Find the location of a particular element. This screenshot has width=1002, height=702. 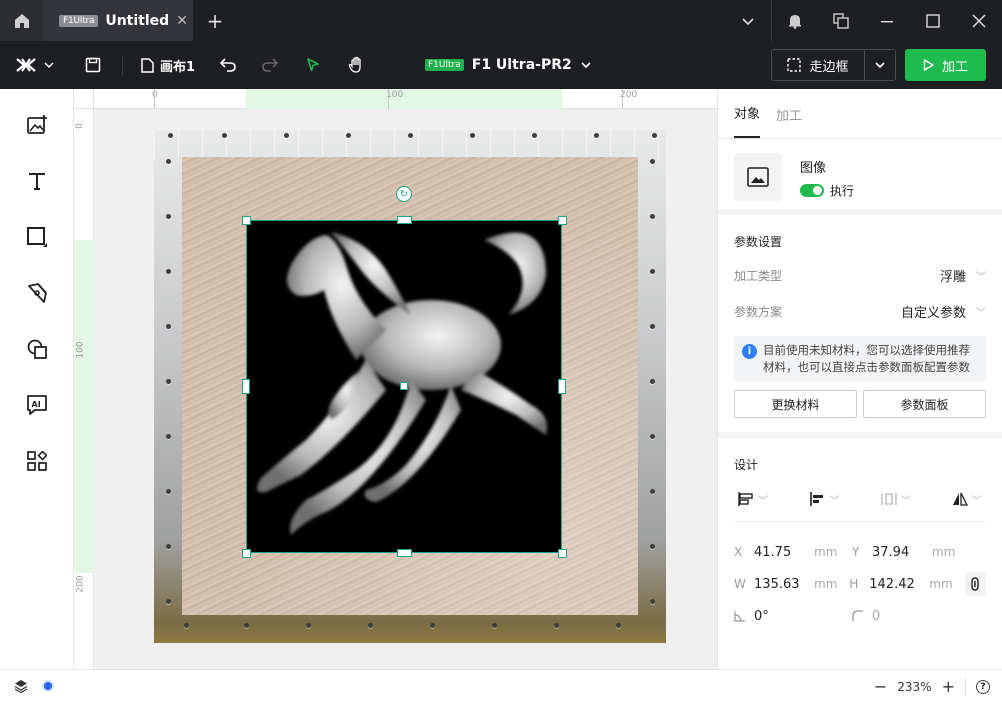

angle-field: 0° is located at coordinates (793, 616).